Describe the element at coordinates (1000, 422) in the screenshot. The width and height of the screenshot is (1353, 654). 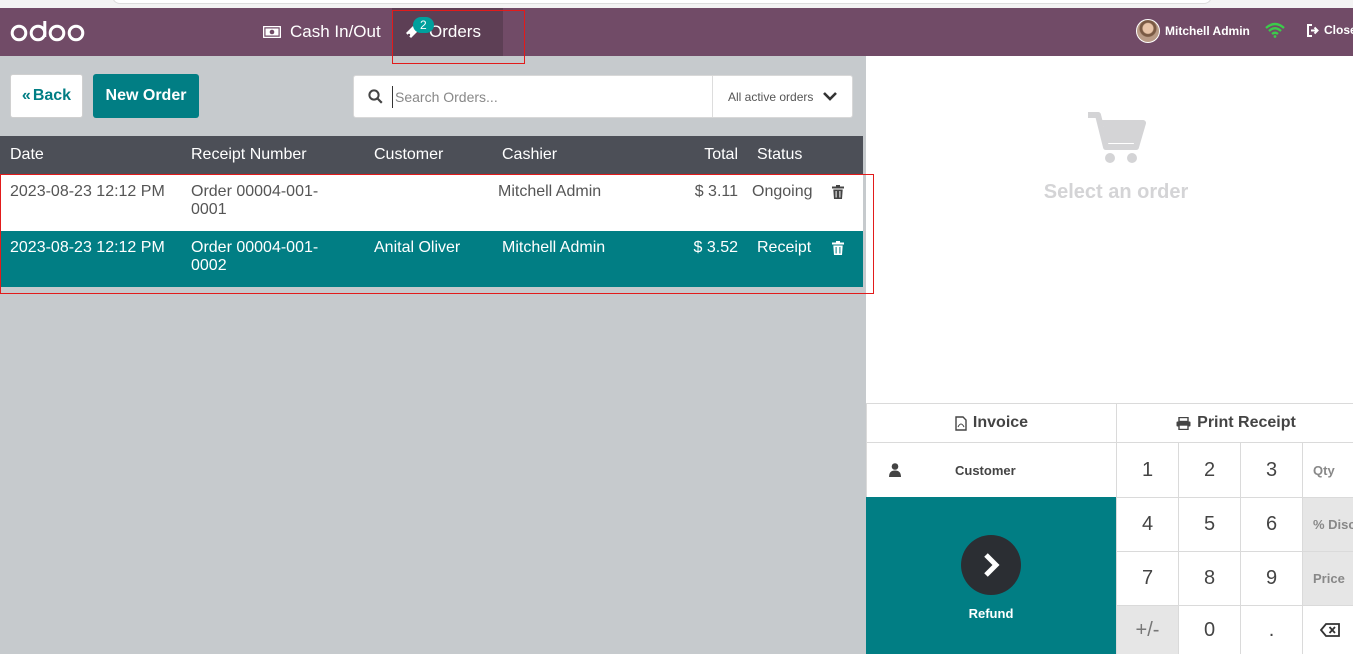
I see `invoice-label: Invoice` at that location.